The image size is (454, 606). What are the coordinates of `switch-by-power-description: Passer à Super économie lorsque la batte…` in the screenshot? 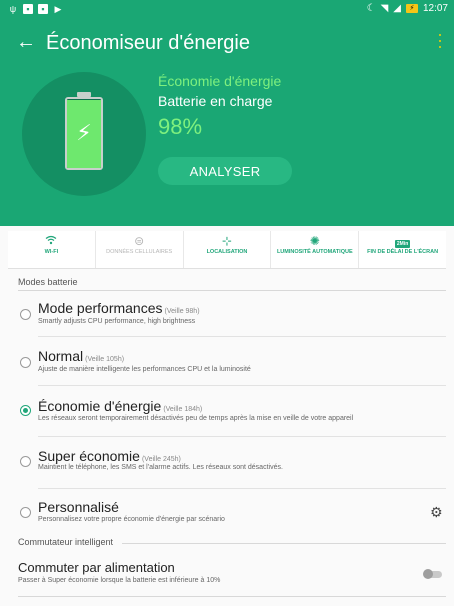 It's located at (119, 580).